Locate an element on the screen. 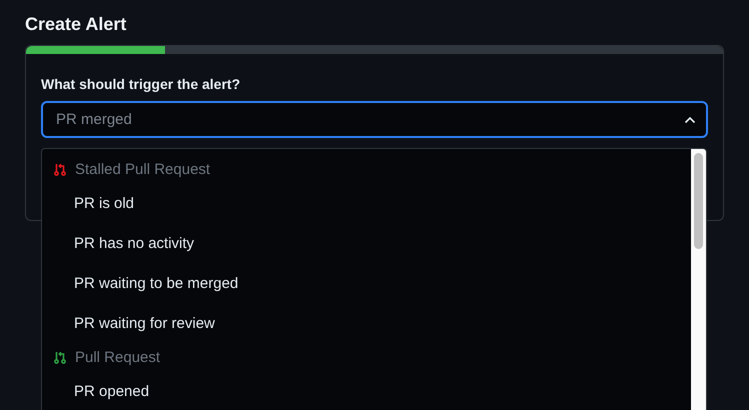 The image size is (749, 410). menu-option: PR is old is located at coordinates (366, 203).